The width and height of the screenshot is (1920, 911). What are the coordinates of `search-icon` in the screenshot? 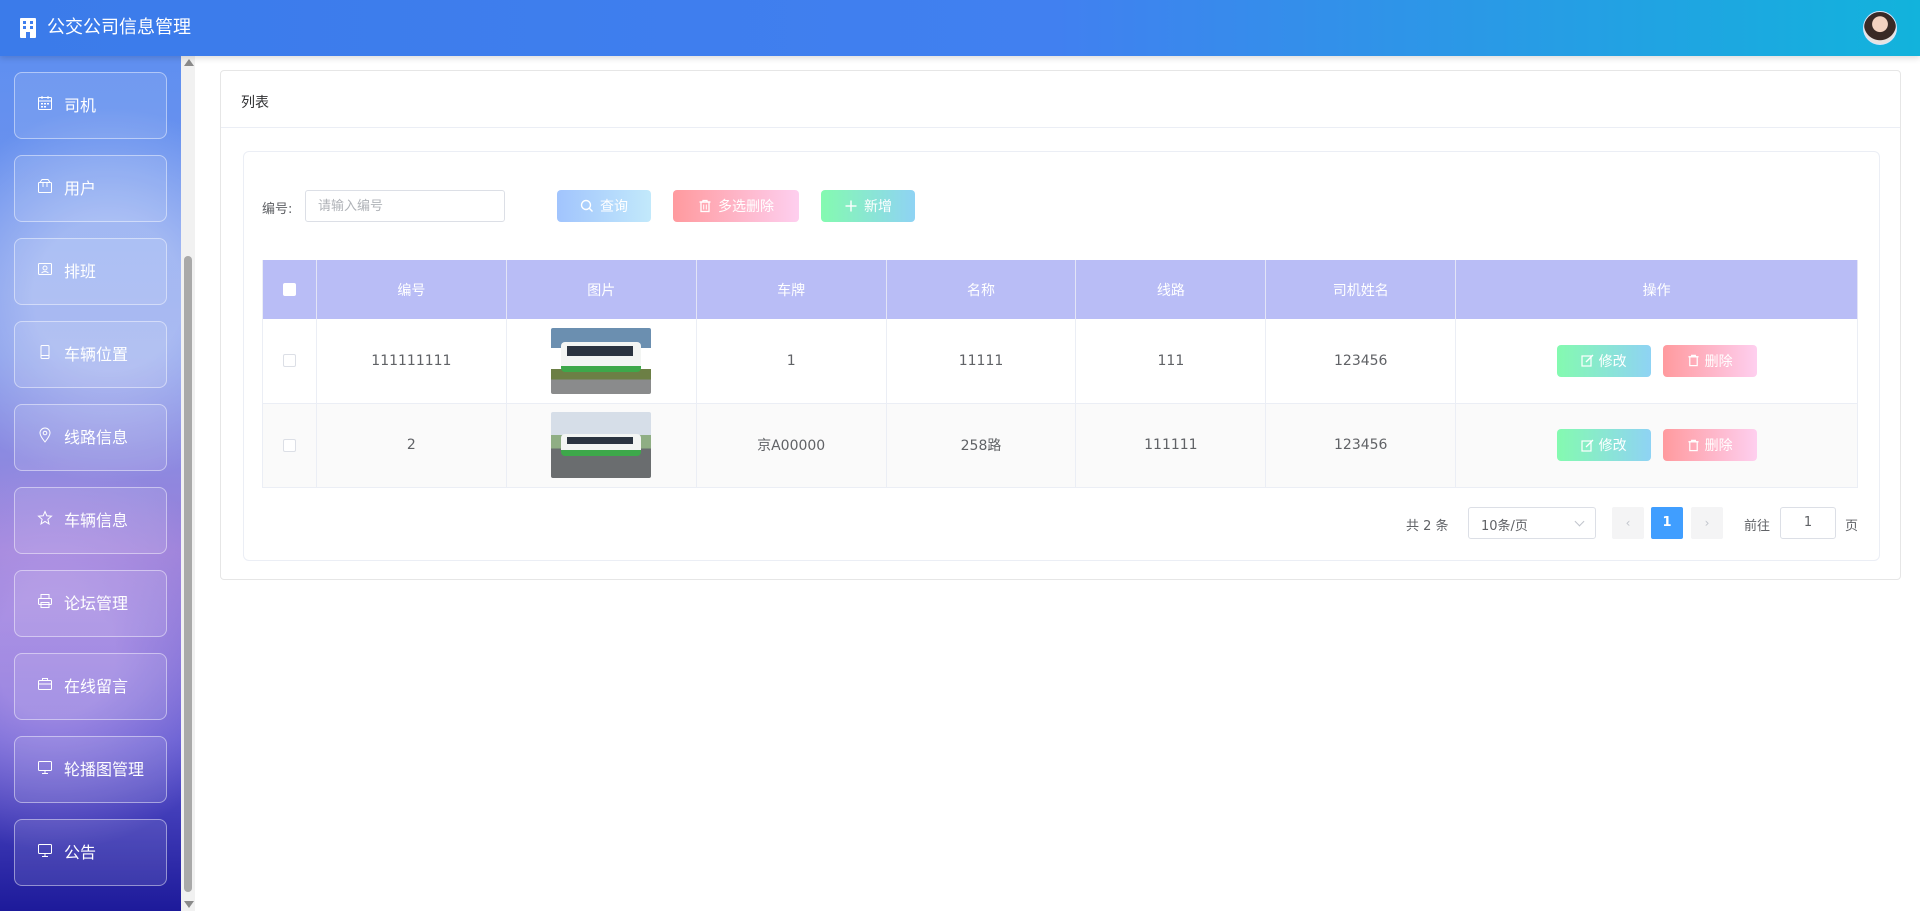 It's located at (586, 205).